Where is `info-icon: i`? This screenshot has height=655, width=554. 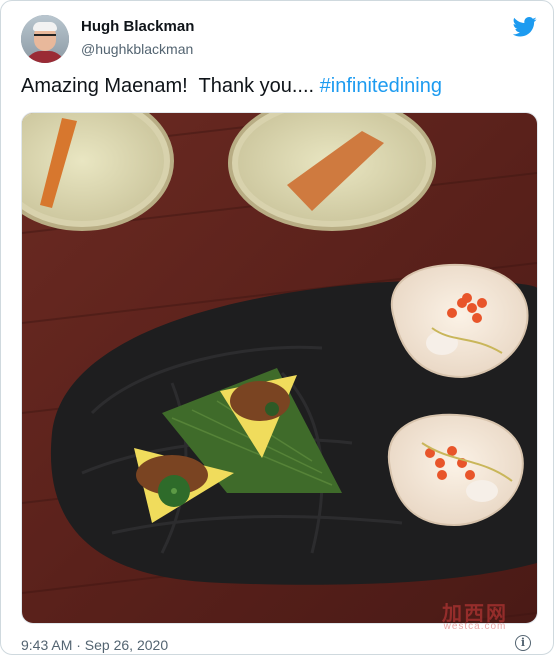 info-icon: i is located at coordinates (523, 643).